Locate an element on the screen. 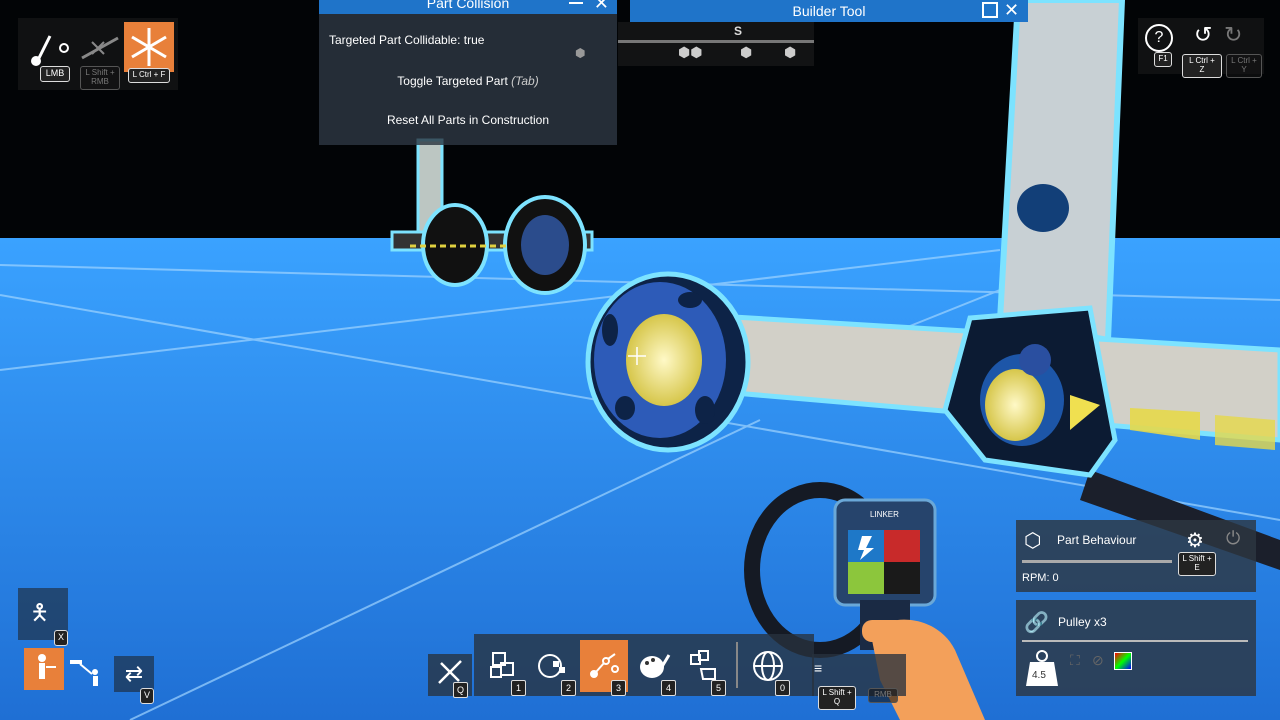  freeze-tool-button is located at coordinates (149, 47).